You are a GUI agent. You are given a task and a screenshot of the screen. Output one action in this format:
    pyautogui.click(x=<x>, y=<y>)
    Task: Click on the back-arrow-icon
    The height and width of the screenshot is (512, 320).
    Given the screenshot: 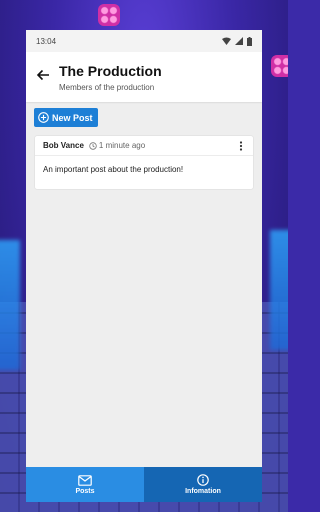 What is the action you would take?
    pyautogui.click(x=43, y=75)
    